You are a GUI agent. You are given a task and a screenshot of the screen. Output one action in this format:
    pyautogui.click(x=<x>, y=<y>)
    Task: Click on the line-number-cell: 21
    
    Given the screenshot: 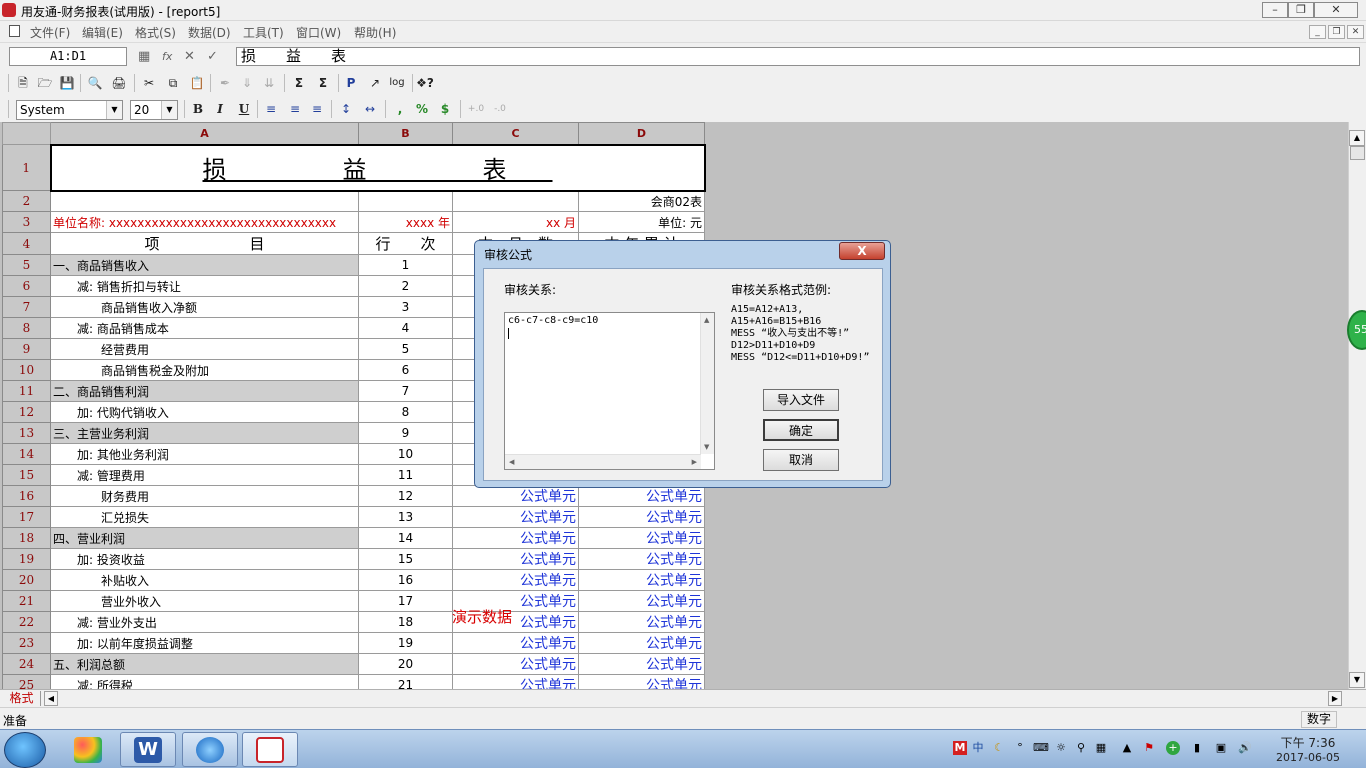 What is the action you would take?
    pyautogui.click(x=405, y=681)
    